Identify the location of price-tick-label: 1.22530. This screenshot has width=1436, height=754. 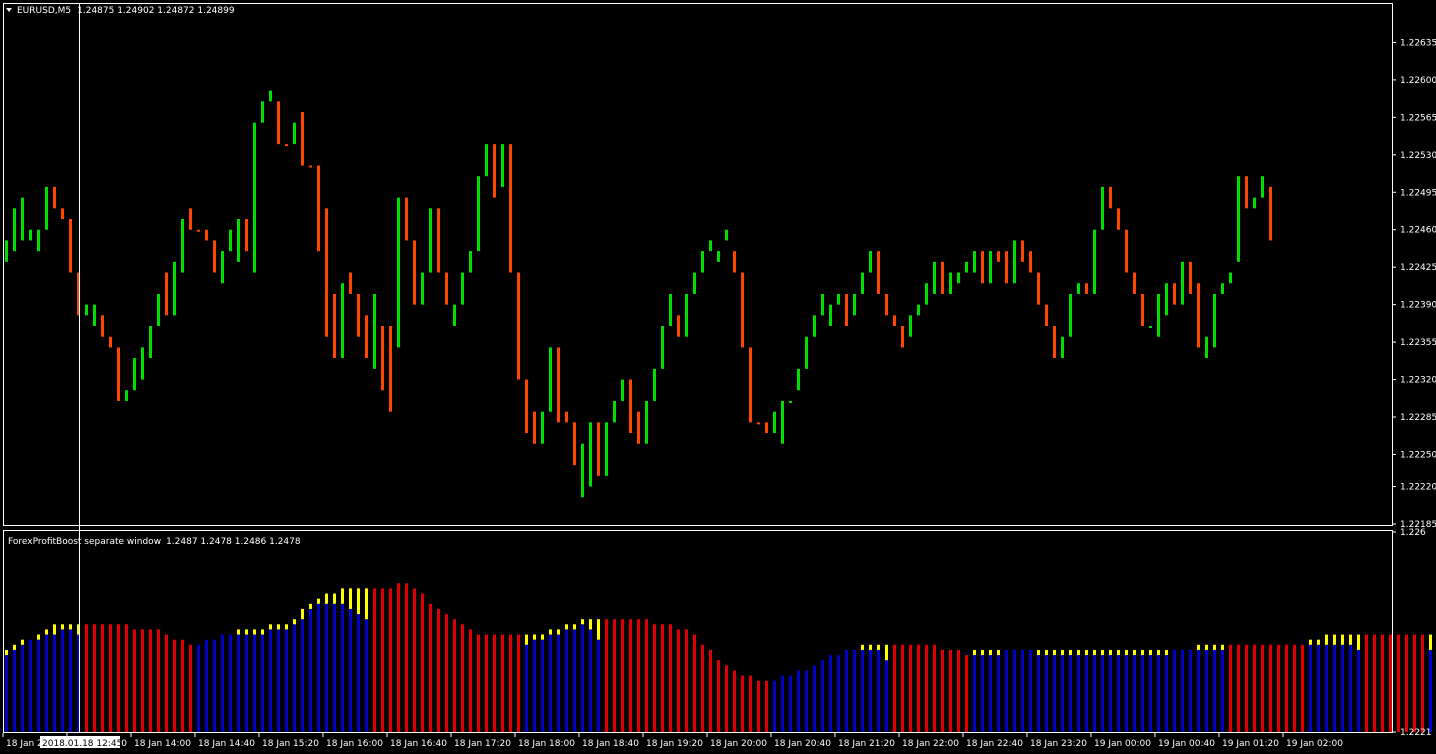
(1418, 156).